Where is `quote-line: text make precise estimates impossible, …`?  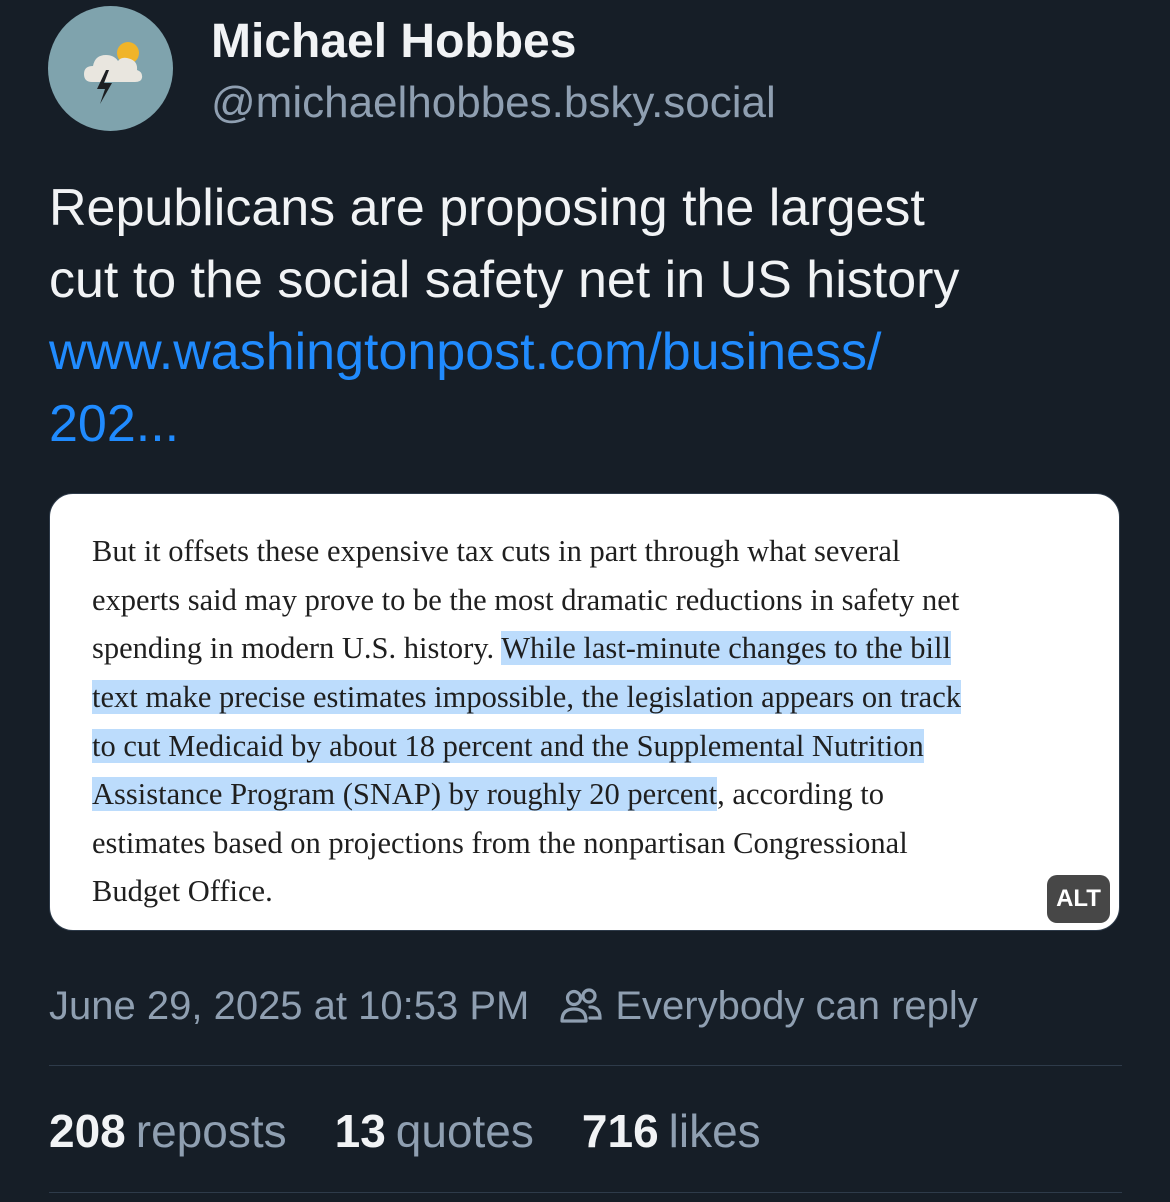 quote-line: text make precise estimates impossible, … is located at coordinates (526, 697).